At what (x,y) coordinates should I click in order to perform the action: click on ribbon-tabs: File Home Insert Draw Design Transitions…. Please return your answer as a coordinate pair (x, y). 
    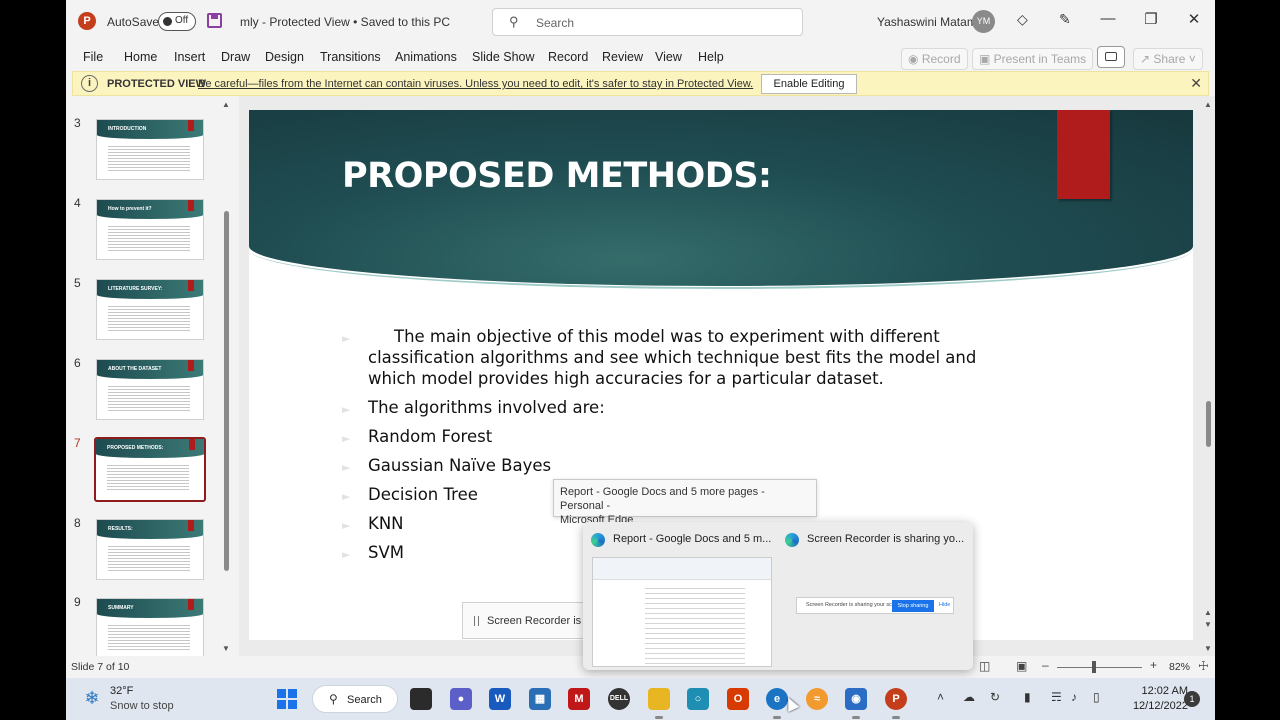
    Looking at the image, I should click on (640, 58).